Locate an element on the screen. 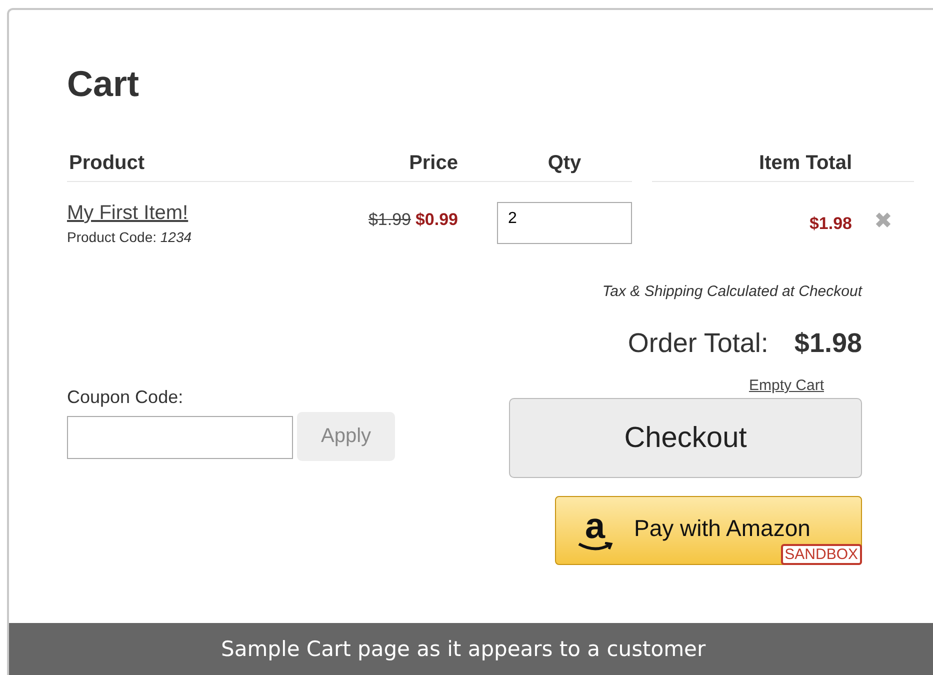  checkout-button: Checkout is located at coordinates (685, 438).